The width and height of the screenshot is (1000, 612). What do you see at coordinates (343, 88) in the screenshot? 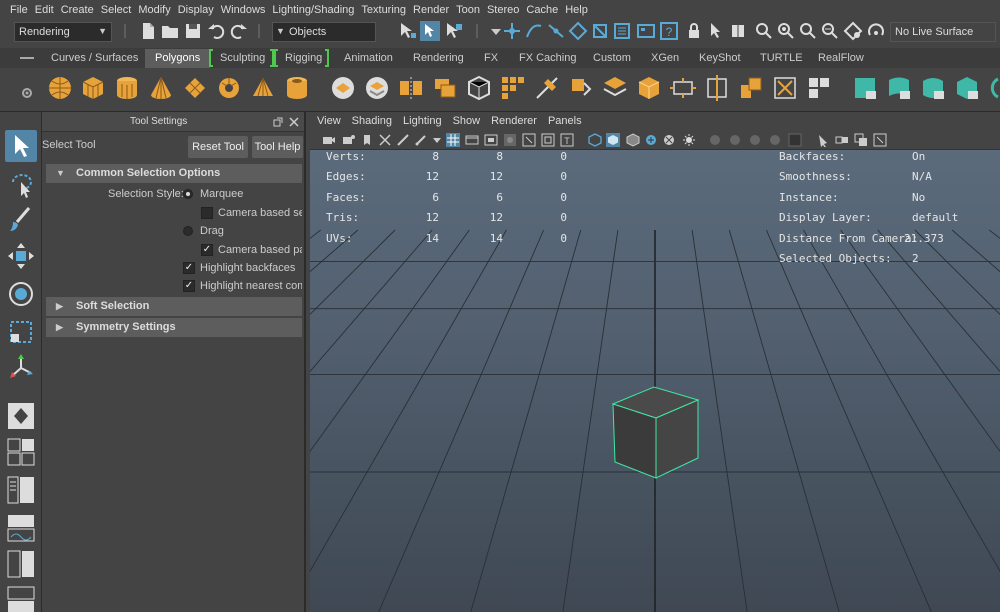
I see `combine-icon` at bounding box center [343, 88].